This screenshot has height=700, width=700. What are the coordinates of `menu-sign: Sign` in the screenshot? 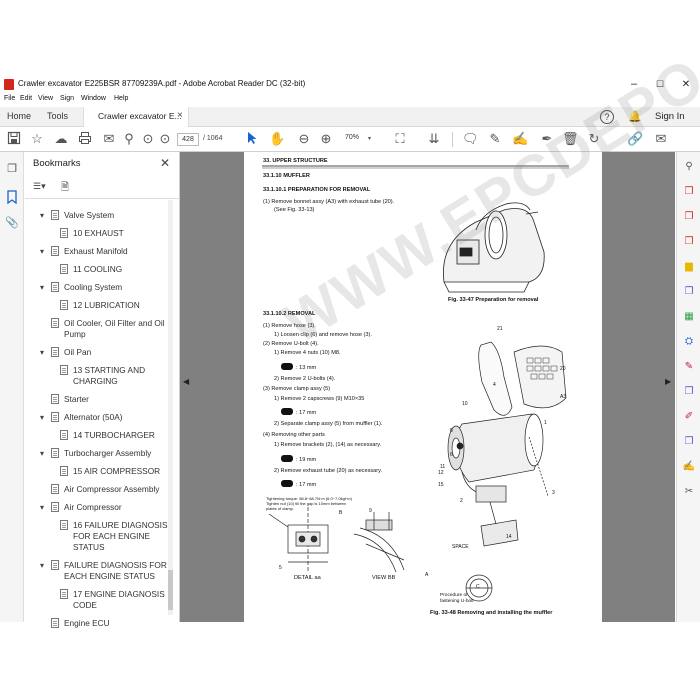 It's located at (67, 98).